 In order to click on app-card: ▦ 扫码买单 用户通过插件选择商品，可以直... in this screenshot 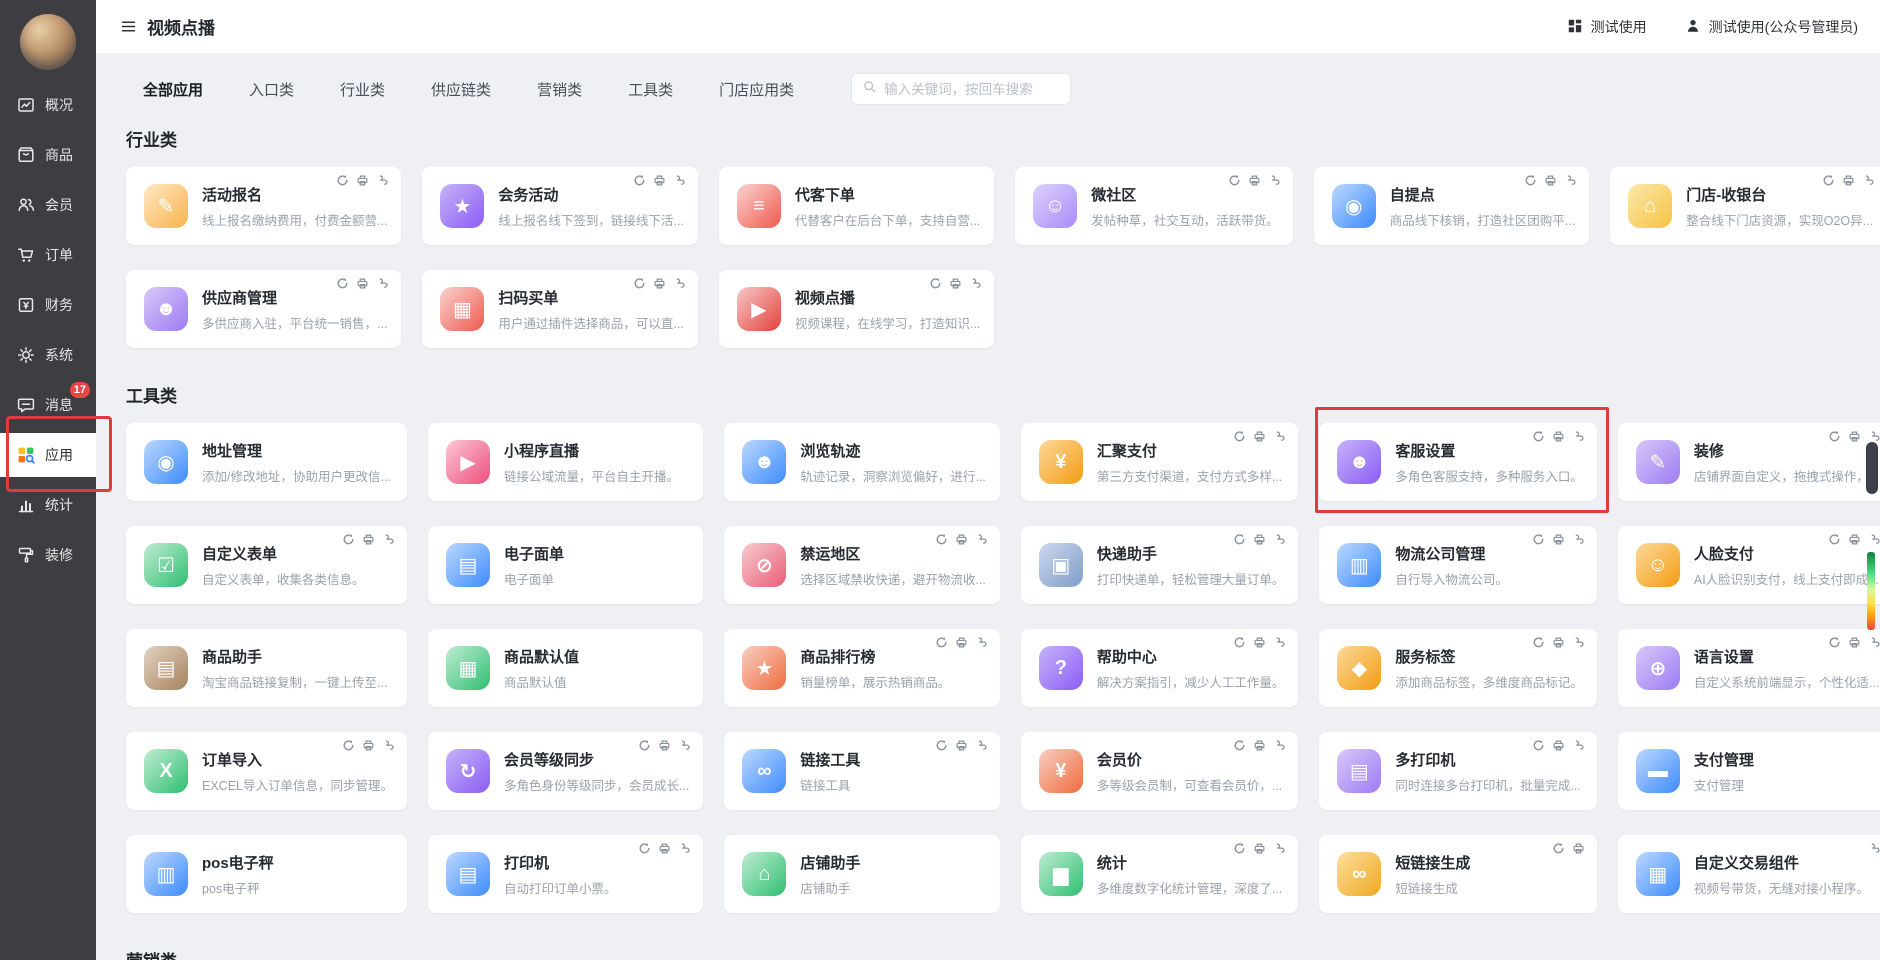, I will do `click(560, 309)`.